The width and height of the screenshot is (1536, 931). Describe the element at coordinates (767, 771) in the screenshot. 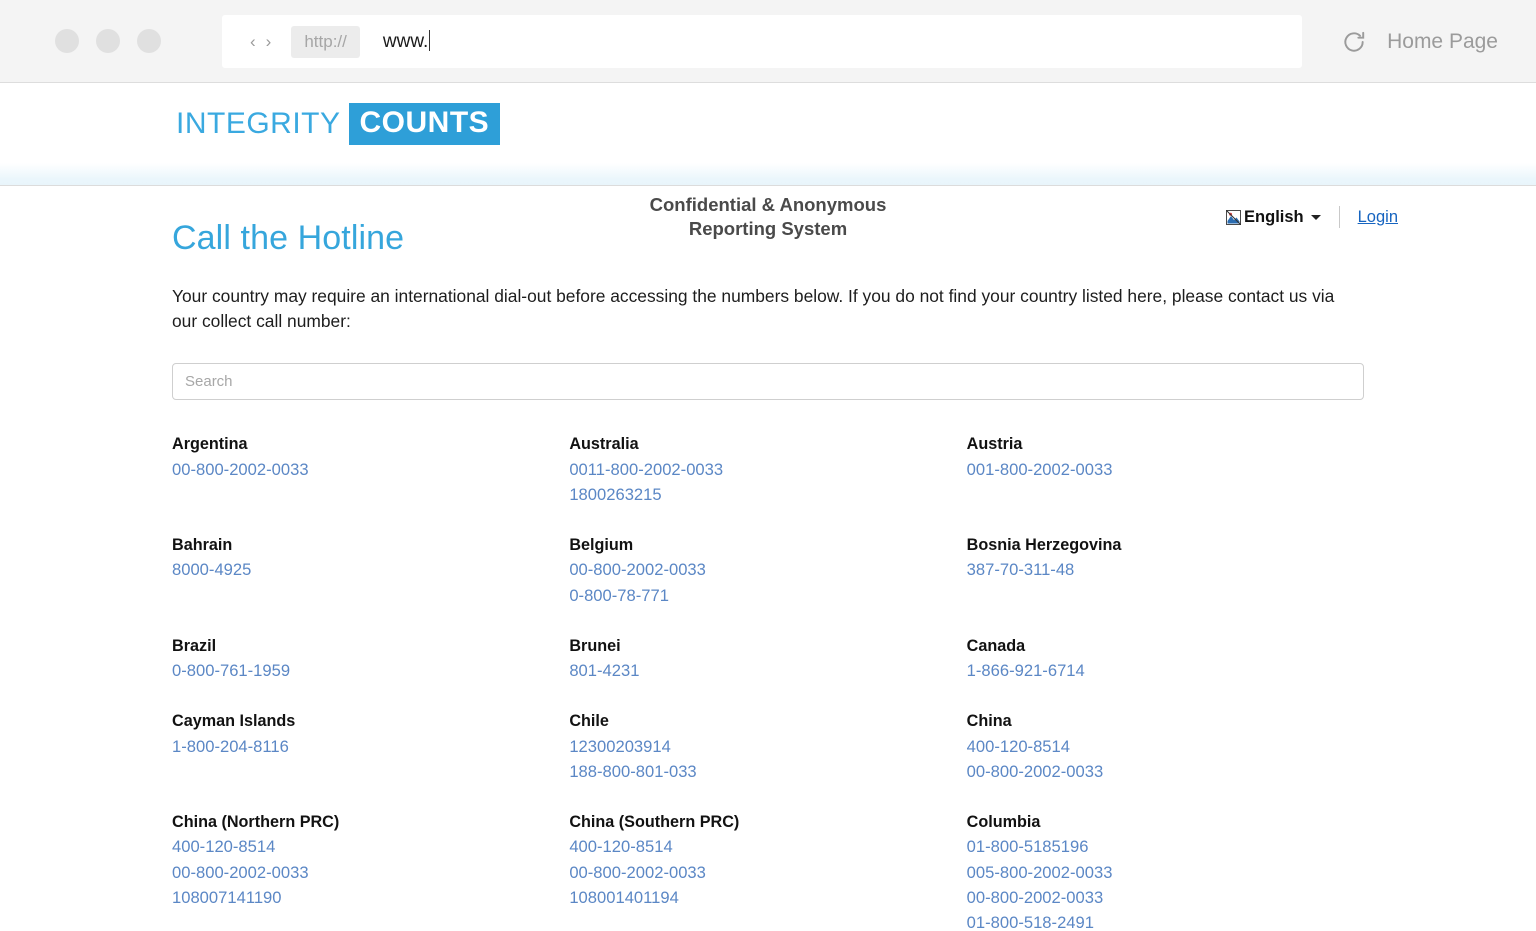

I see `phone-number-link: 188-800-801-033` at that location.